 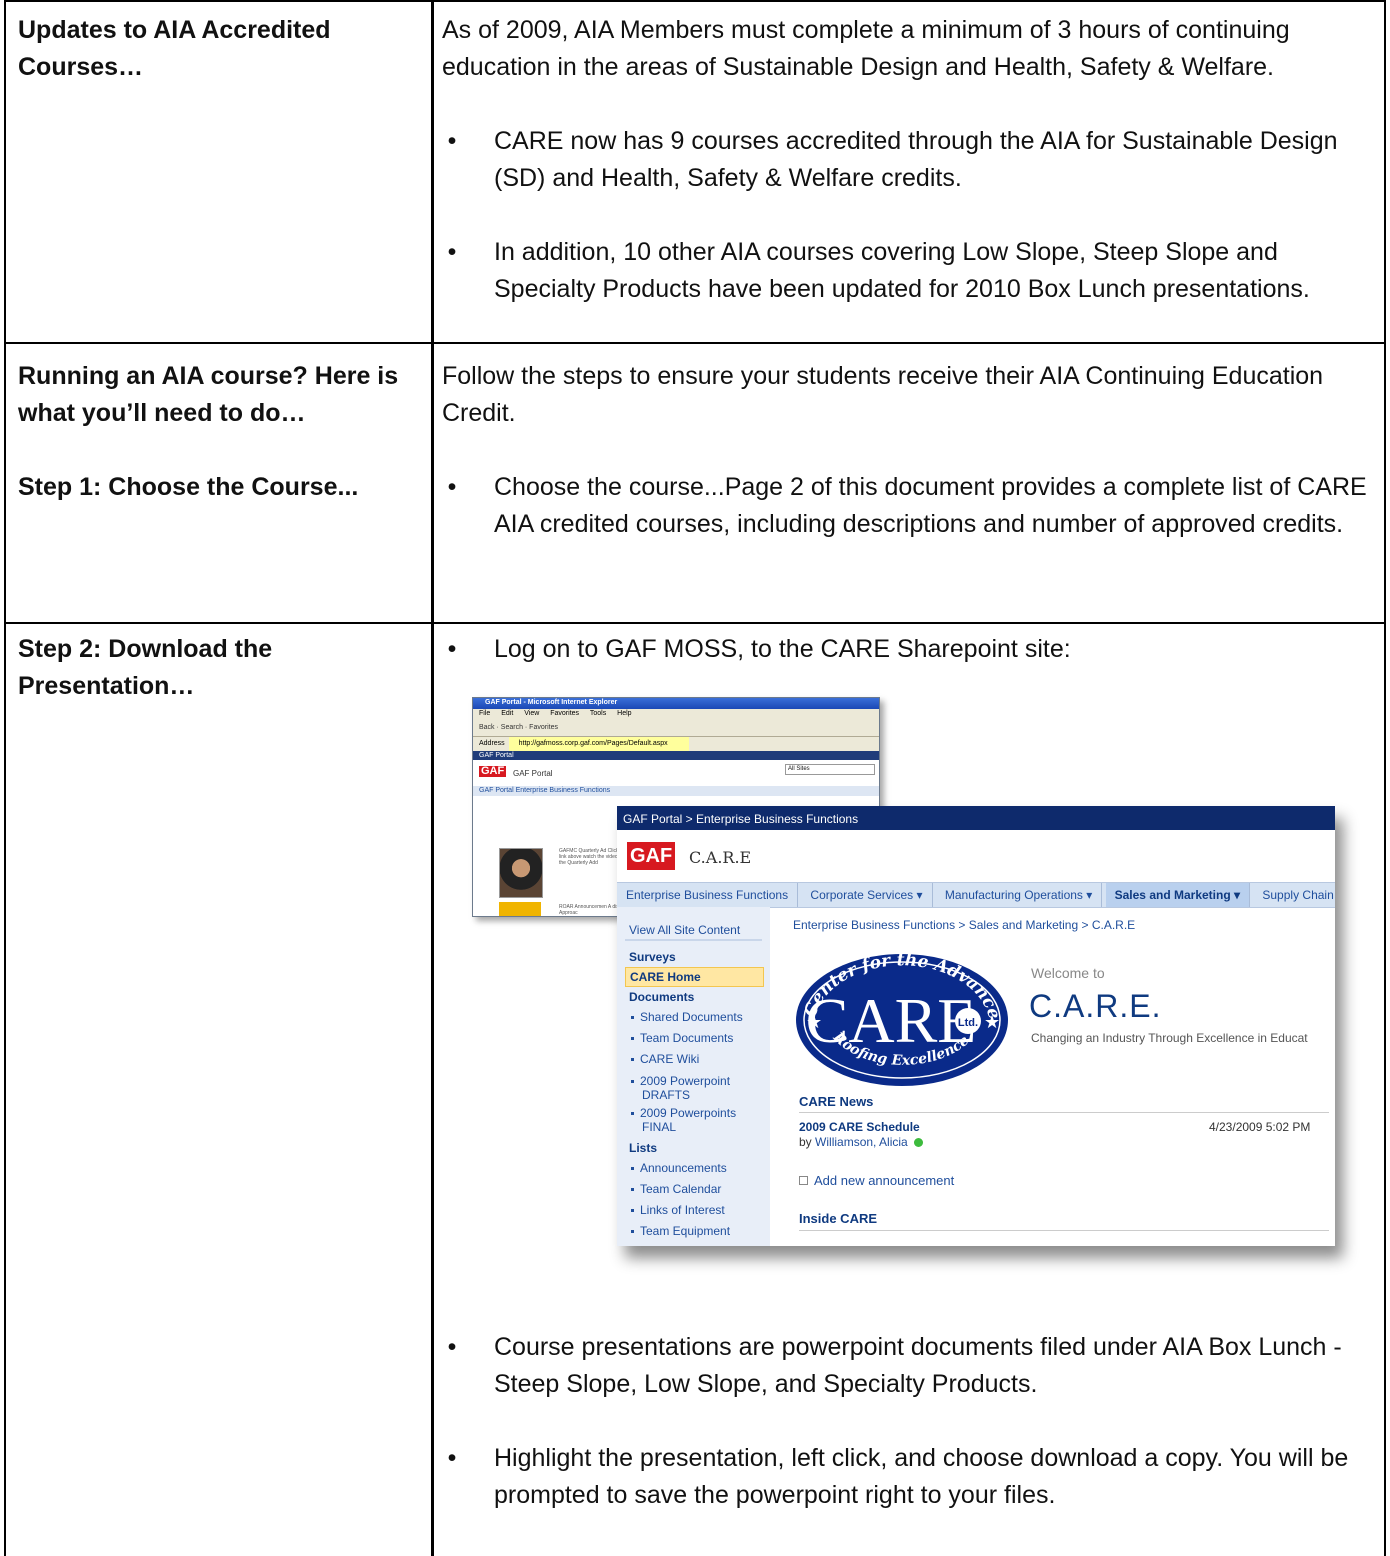 What do you see at coordinates (683, 1168) in the screenshot?
I see `ql-list-label: Announcements` at bounding box center [683, 1168].